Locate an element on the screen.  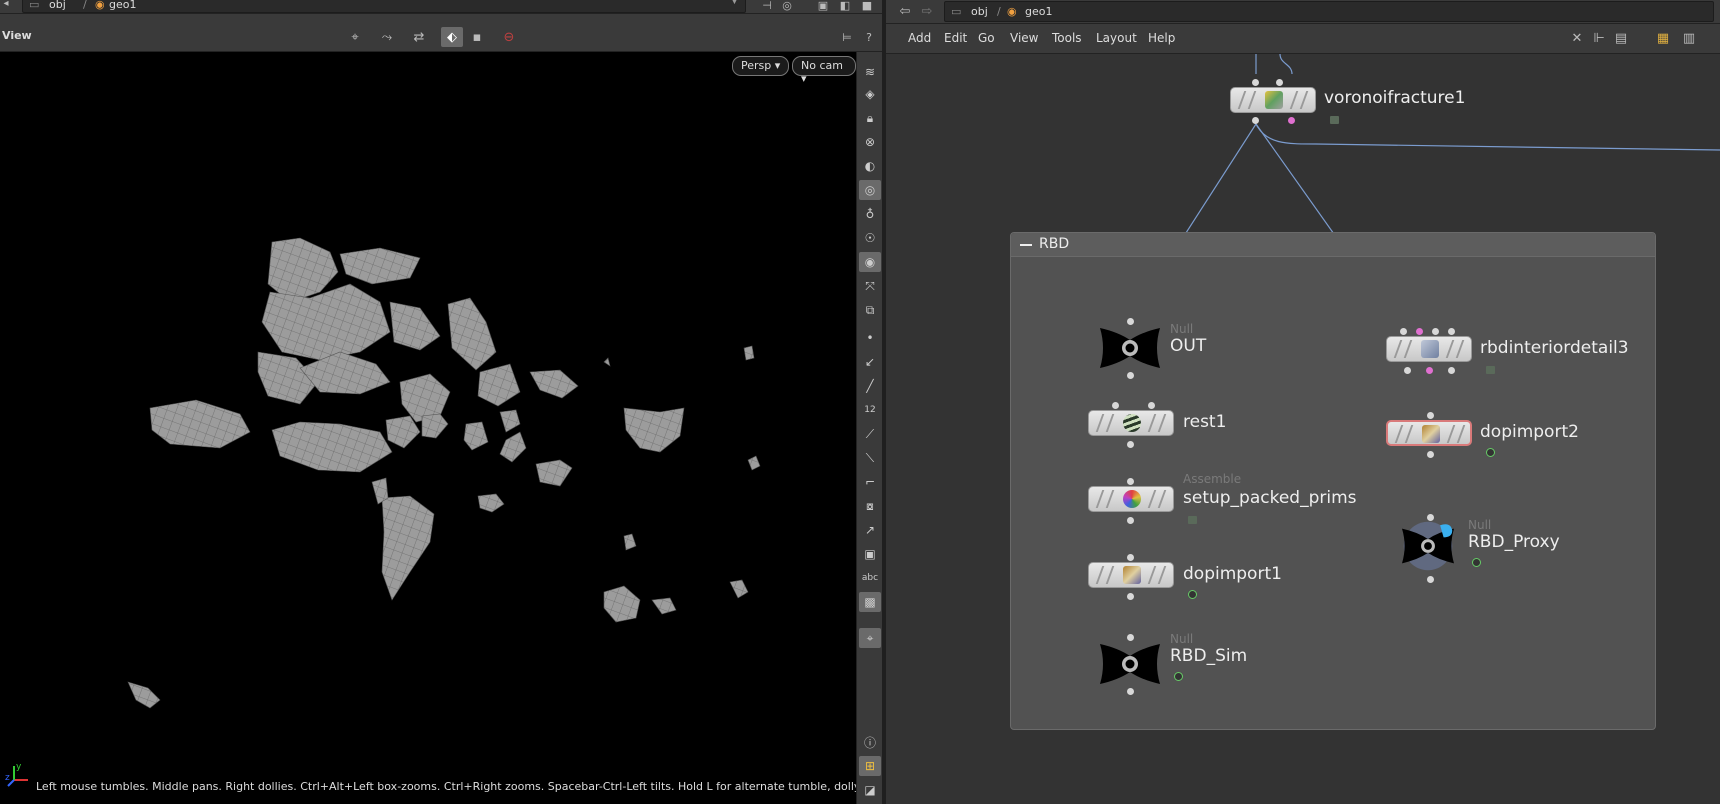
template-icon: ⤧ is located at coordinates (870, 286).